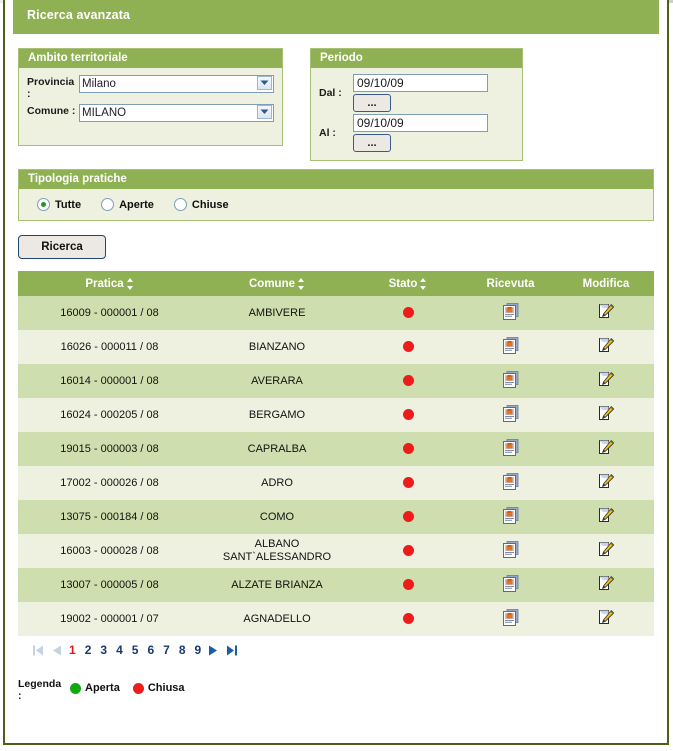 The height and width of the screenshot is (751, 673). I want to click on table-row: 16014 - 000001 / 08 AVERARA, so click(336, 381).